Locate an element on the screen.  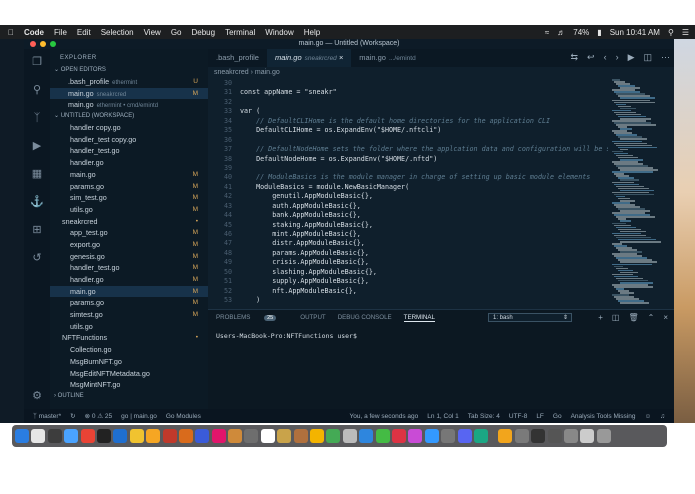
vpn-icon is located at coordinates (480, 436).